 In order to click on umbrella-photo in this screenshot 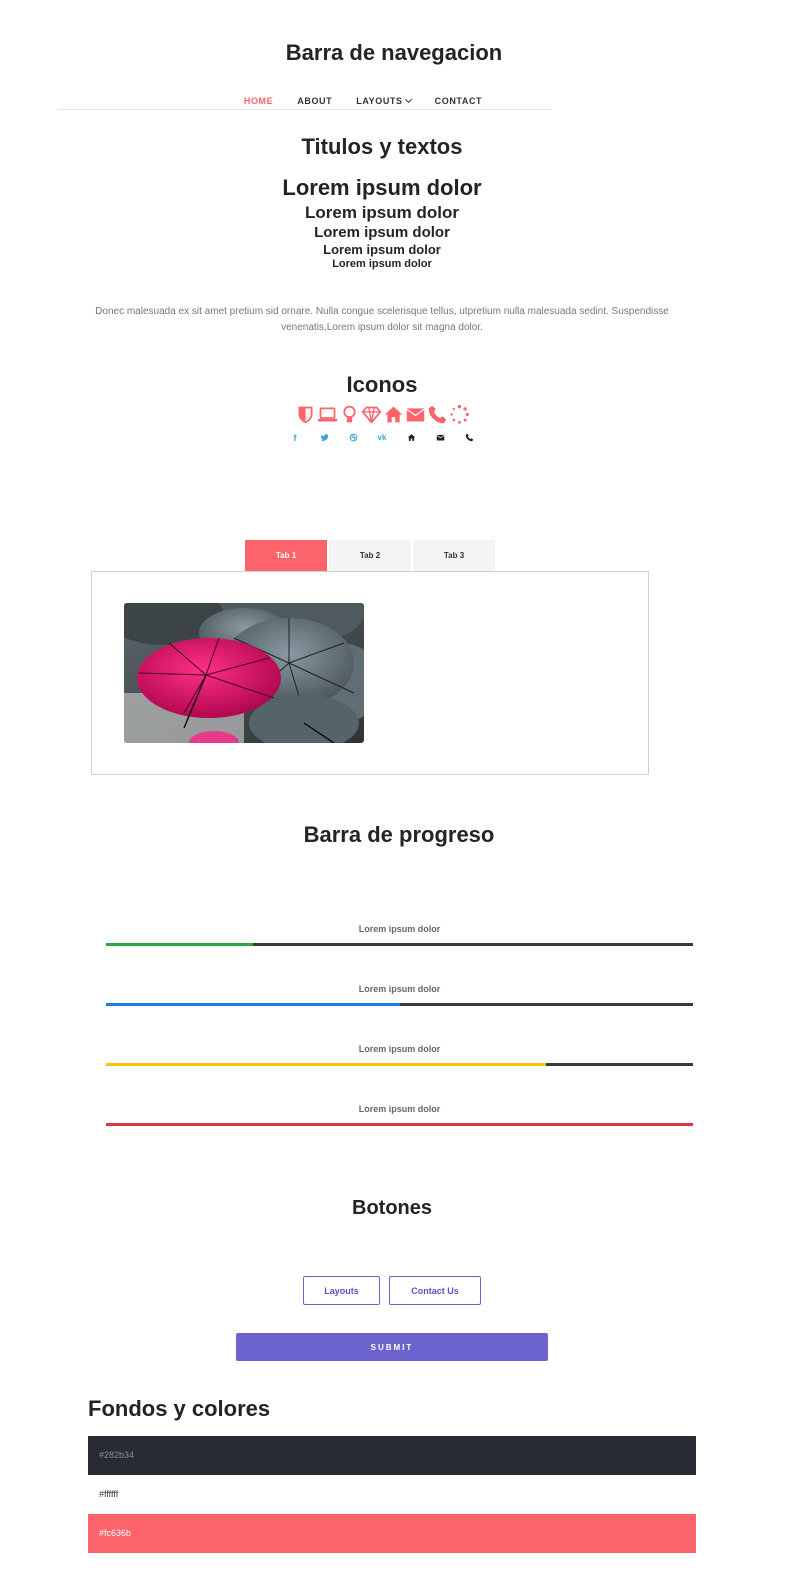, I will do `click(244, 673)`.